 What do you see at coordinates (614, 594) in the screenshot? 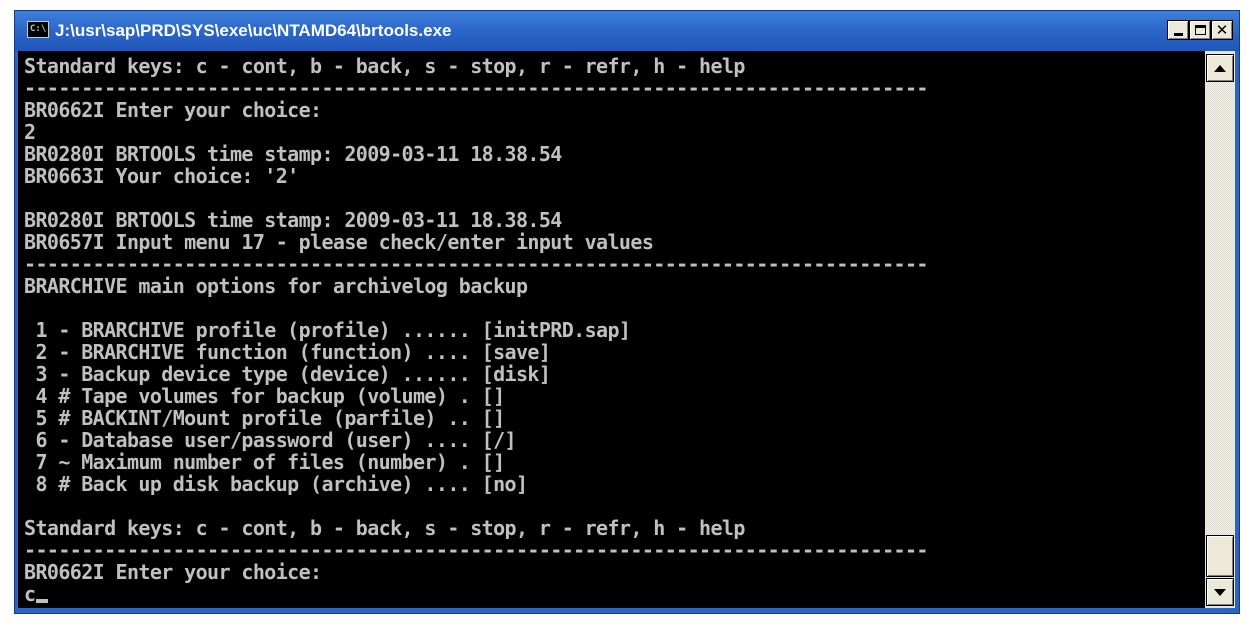
I see `console-line: c` at bounding box center [614, 594].